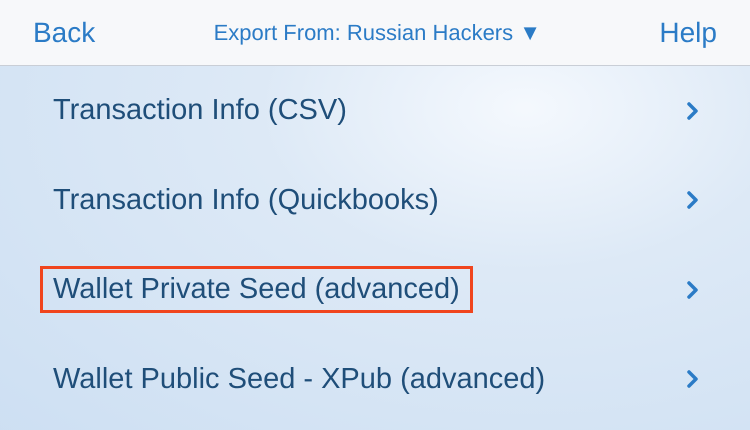 The width and height of the screenshot is (750, 430). I want to click on export-source-dropdown: Export From: Russian Hackers ▼, so click(378, 33).